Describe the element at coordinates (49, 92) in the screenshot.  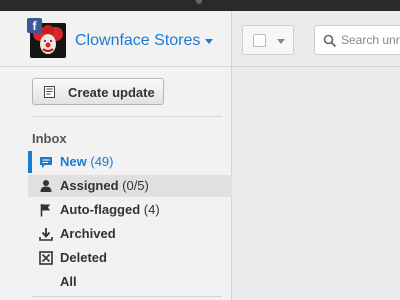
I see `document-icon` at that location.